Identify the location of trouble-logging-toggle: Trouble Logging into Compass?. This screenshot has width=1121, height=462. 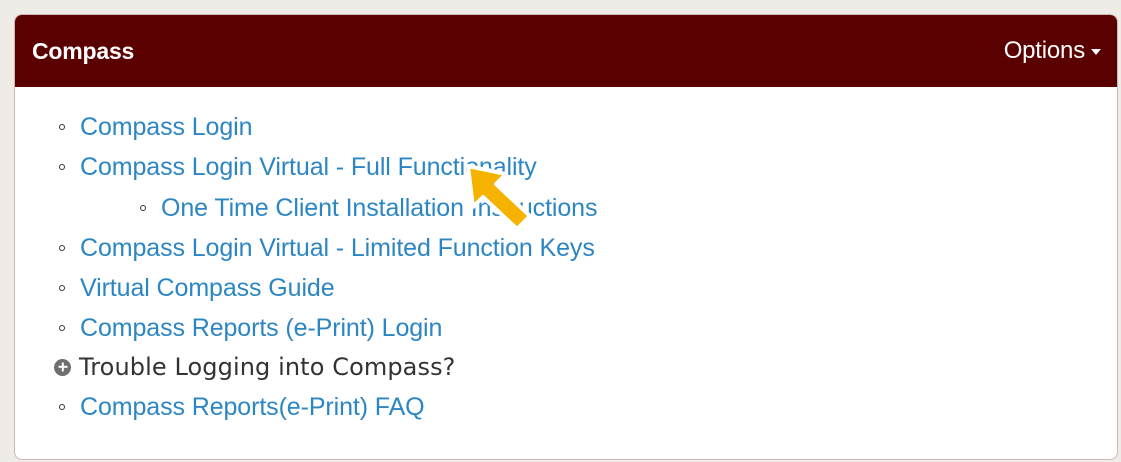
(235, 367).